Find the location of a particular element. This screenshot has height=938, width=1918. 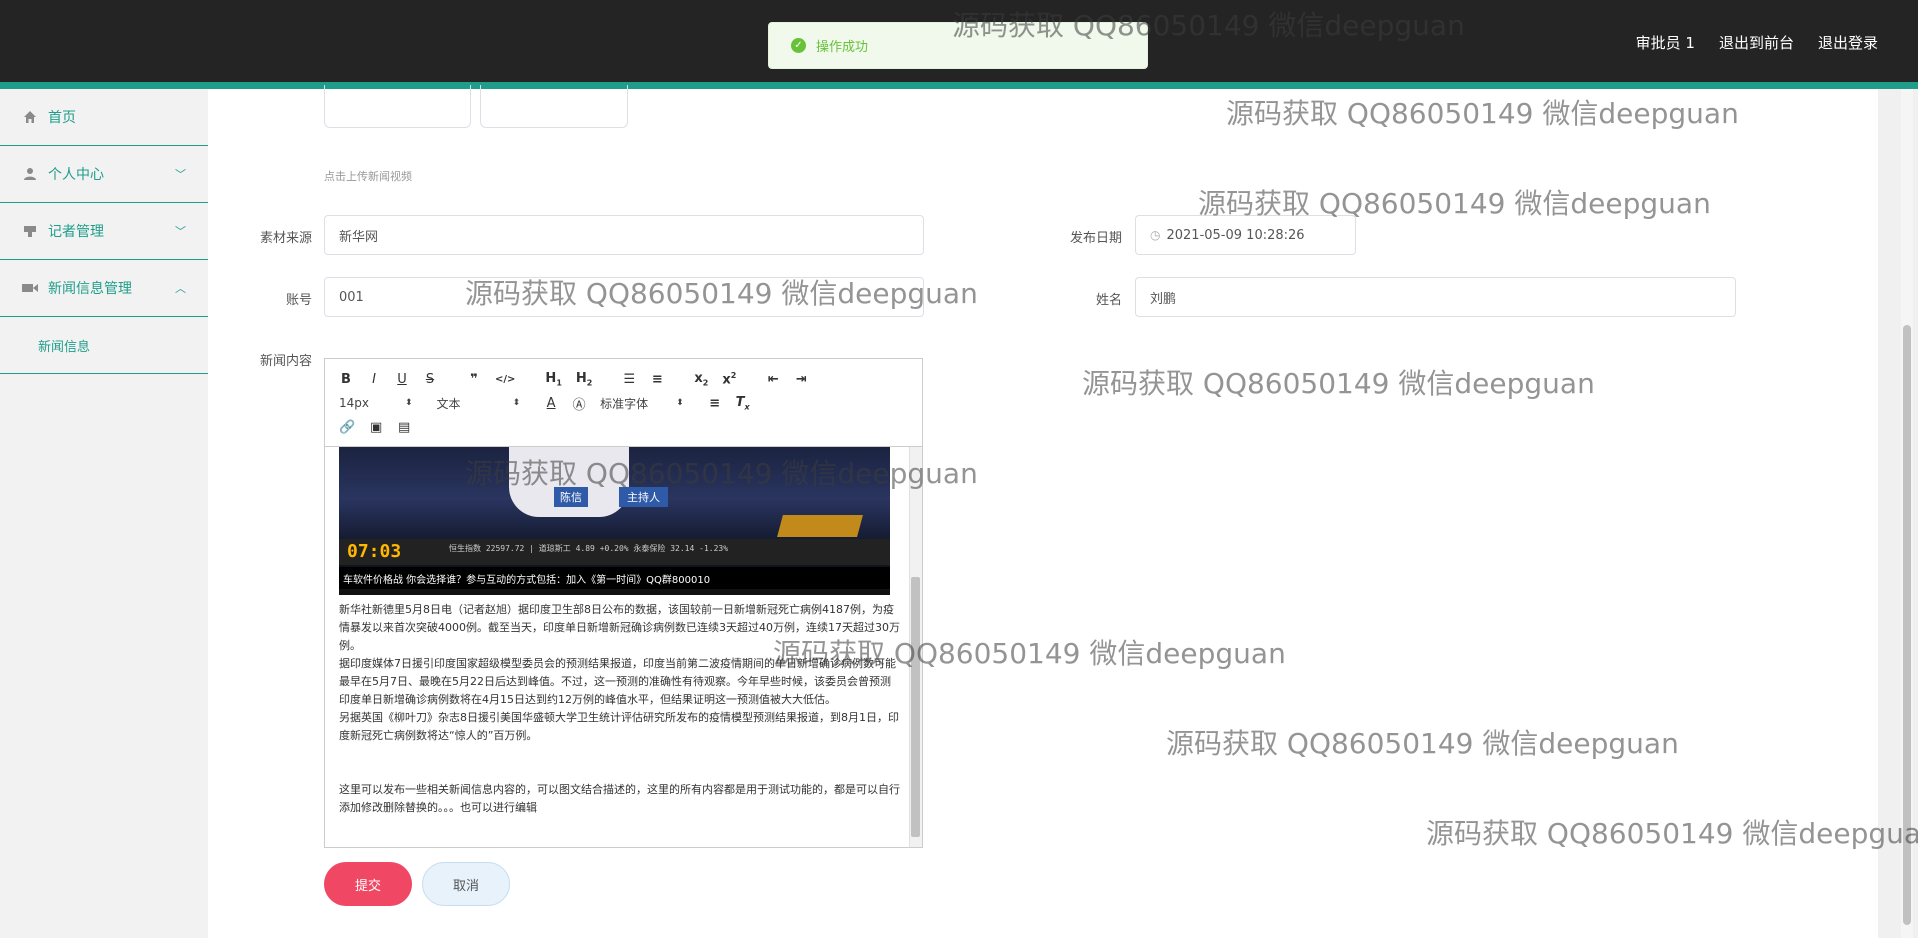

heading2-button: H2 is located at coordinates (584, 379).